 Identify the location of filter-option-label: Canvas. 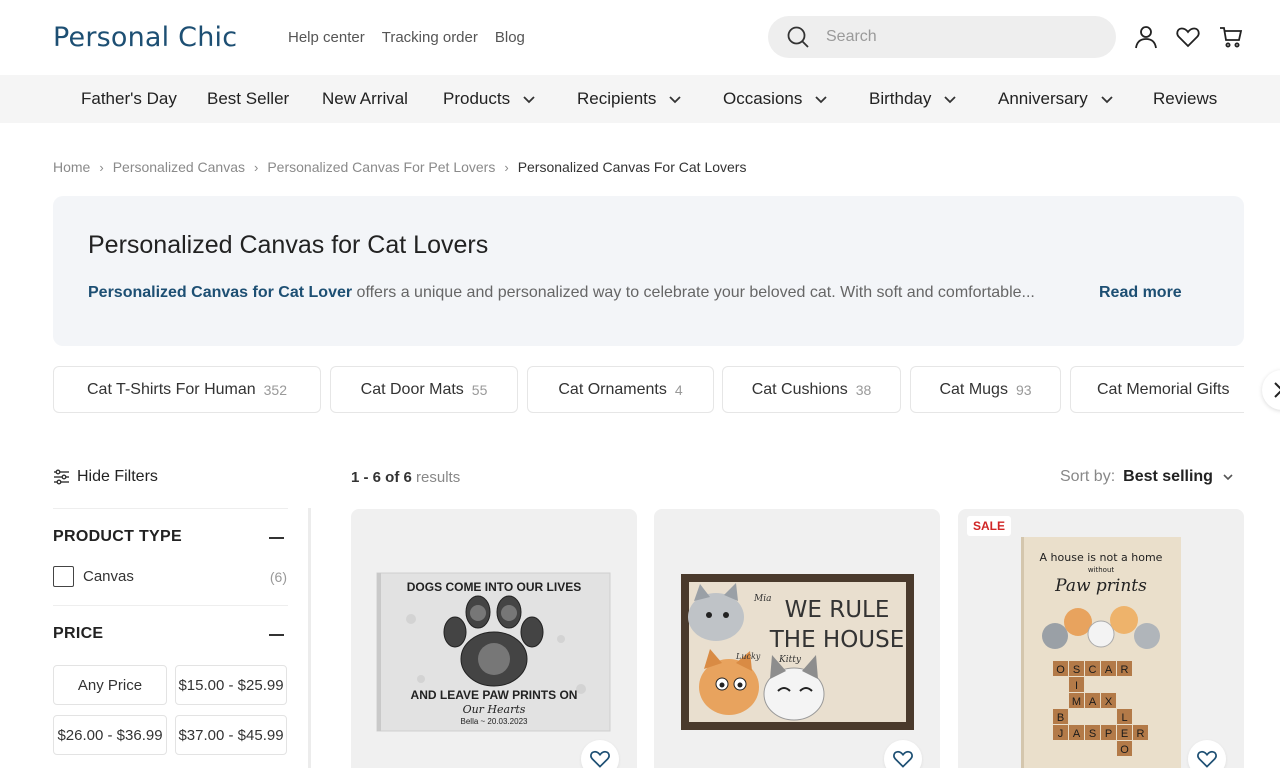
(108, 576).